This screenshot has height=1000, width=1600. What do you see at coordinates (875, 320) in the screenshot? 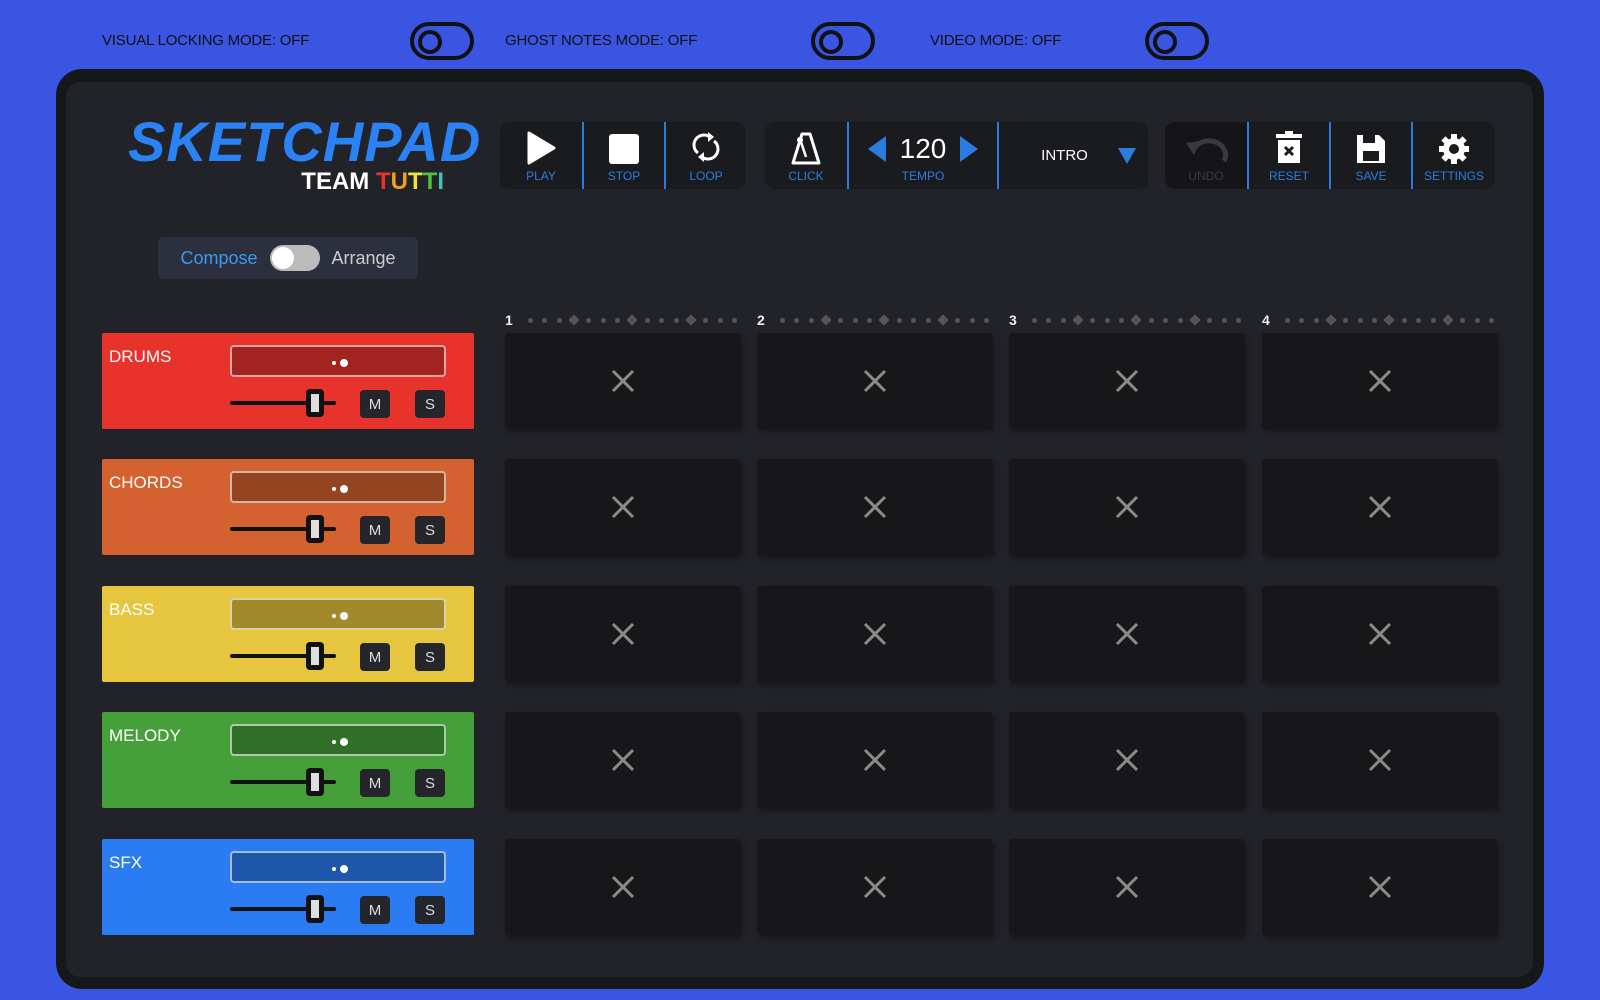
I see `bar-ruler: 2` at bounding box center [875, 320].